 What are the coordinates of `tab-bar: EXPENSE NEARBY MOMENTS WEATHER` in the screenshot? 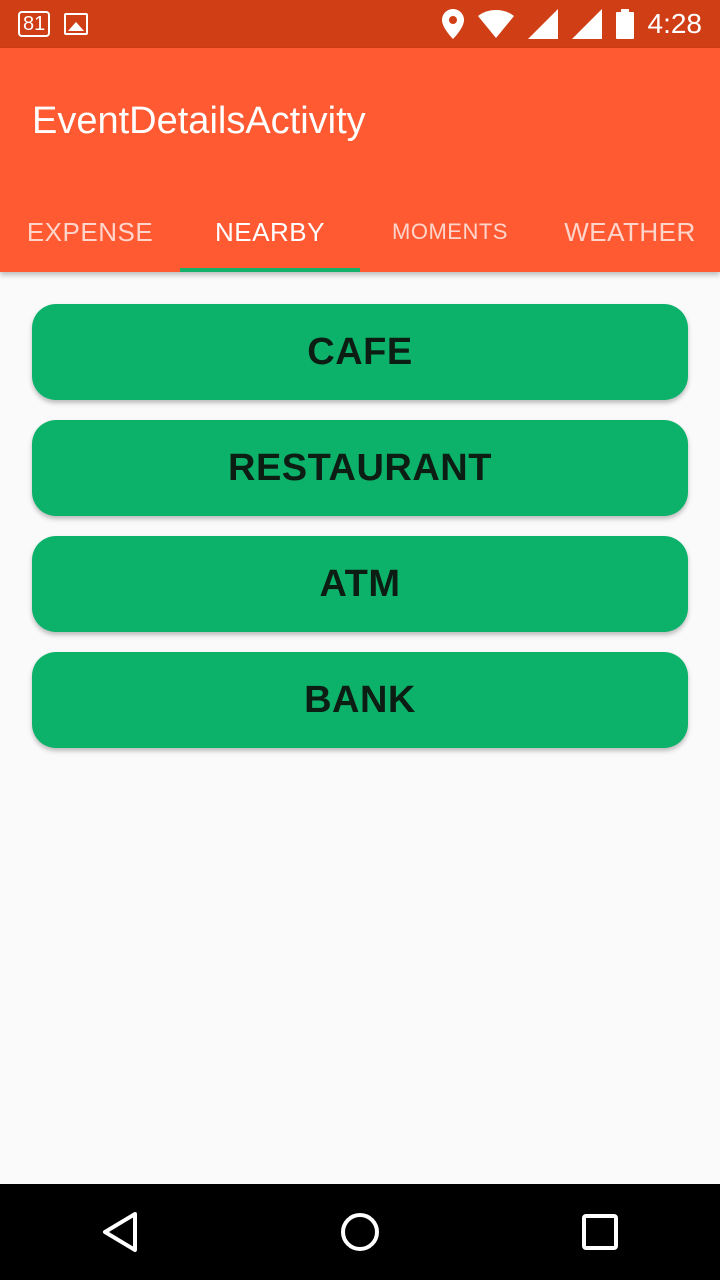 It's located at (360, 232).